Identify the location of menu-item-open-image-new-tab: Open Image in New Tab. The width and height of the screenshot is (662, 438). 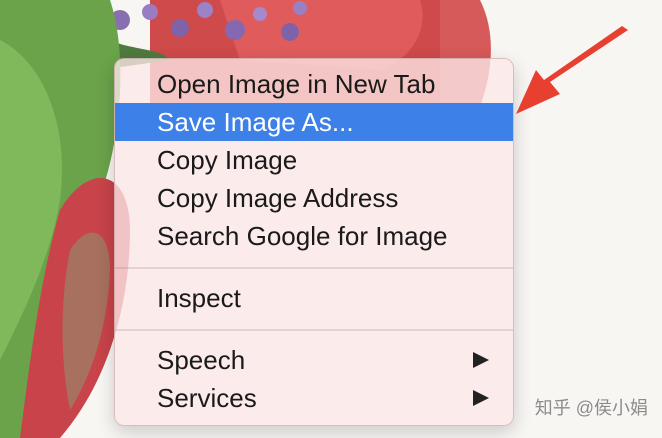
(314, 84).